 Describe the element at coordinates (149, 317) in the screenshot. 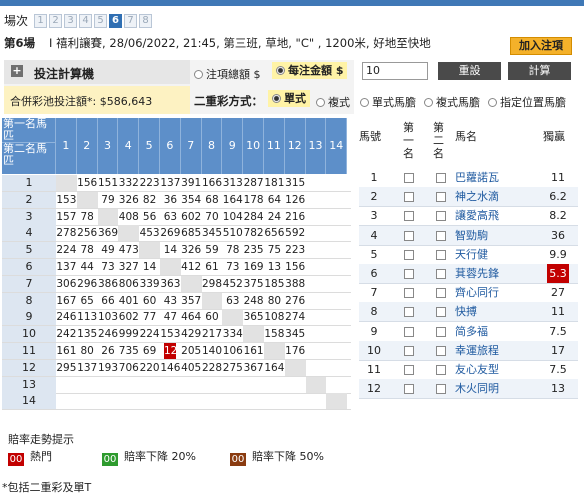

I see `matrix-cell: 77` at that location.